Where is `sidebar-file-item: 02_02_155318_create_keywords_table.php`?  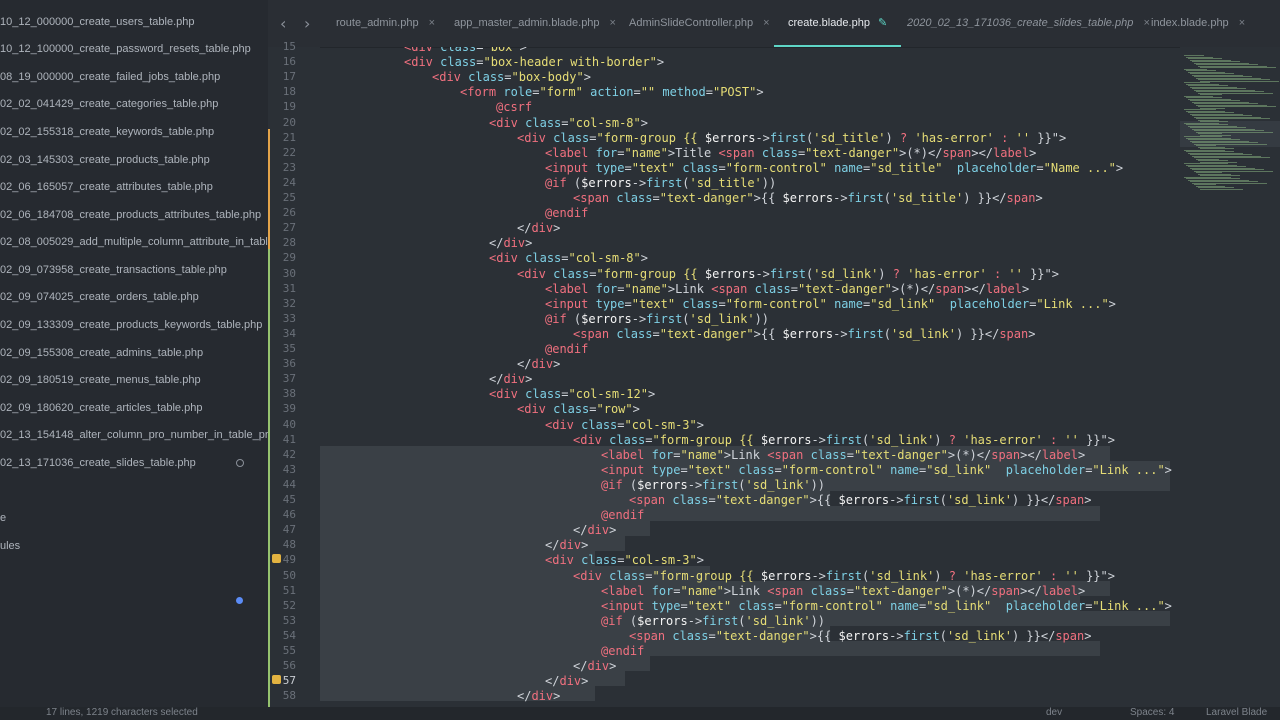 sidebar-file-item: 02_02_155318_create_keywords_table.php is located at coordinates (134, 132).